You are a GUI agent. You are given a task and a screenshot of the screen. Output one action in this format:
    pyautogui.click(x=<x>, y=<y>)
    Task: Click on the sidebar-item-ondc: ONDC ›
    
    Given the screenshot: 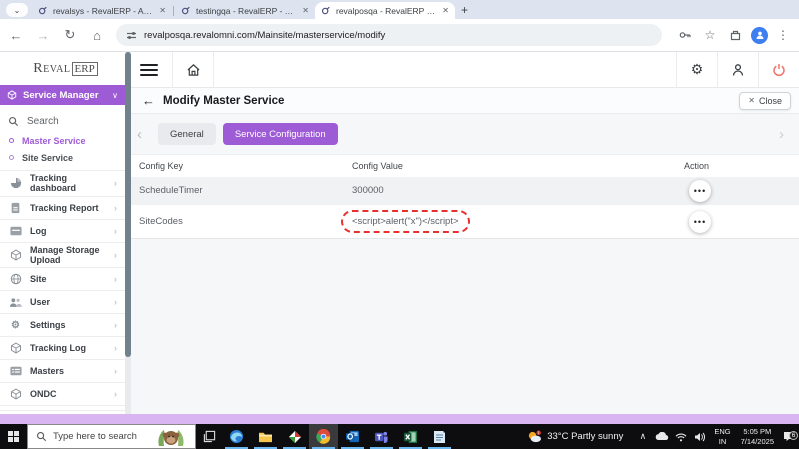 What is the action you would take?
    pyautogui.click(x=62, y=393)
    